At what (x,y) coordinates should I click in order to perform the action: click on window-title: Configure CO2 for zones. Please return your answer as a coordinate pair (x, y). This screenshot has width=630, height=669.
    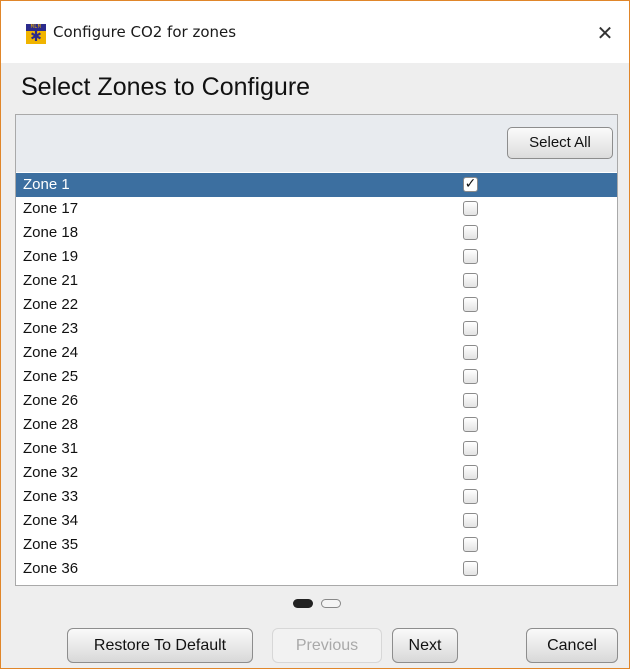
    Looking at the image, I should click on (145, 32).